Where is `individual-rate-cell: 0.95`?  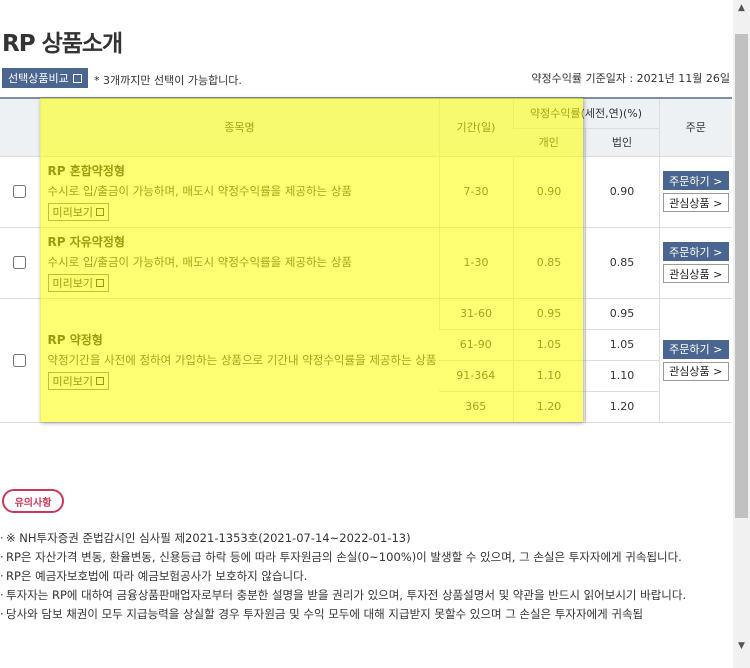
individual-rate-cell: 0.95 is located at coordinates (548, 314).